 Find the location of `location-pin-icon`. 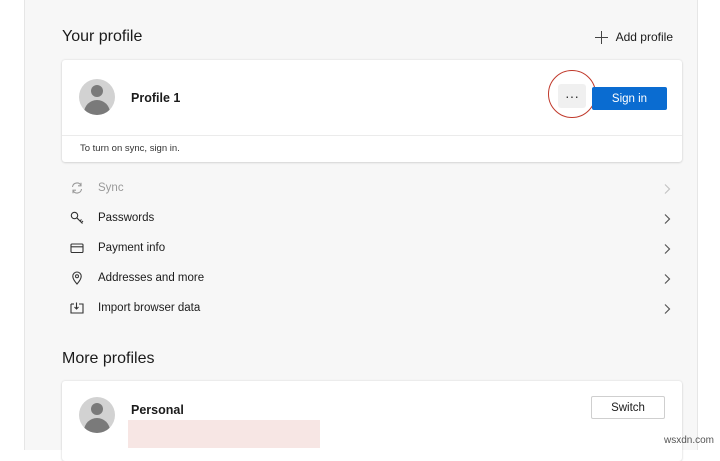

location-pin-icon is located at coordinates (77, 278).